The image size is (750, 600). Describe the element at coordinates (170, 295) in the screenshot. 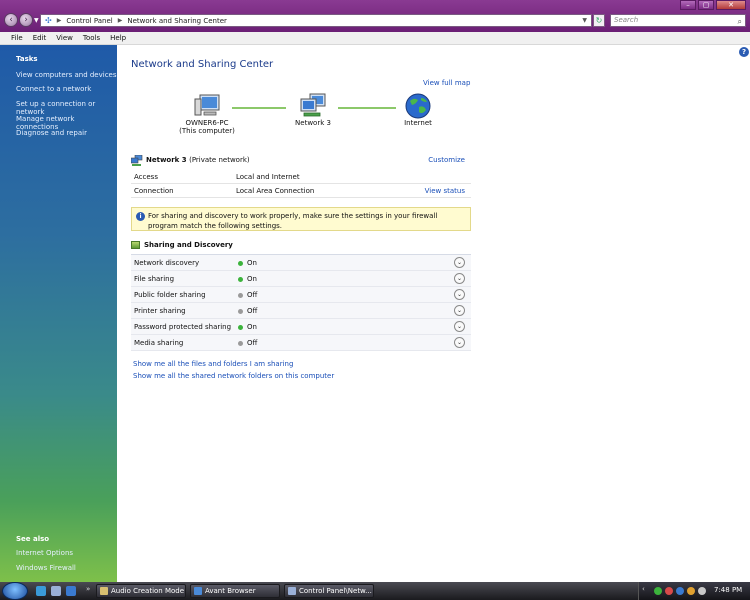

I see `sharing-label: Public folder sharing` at that location.